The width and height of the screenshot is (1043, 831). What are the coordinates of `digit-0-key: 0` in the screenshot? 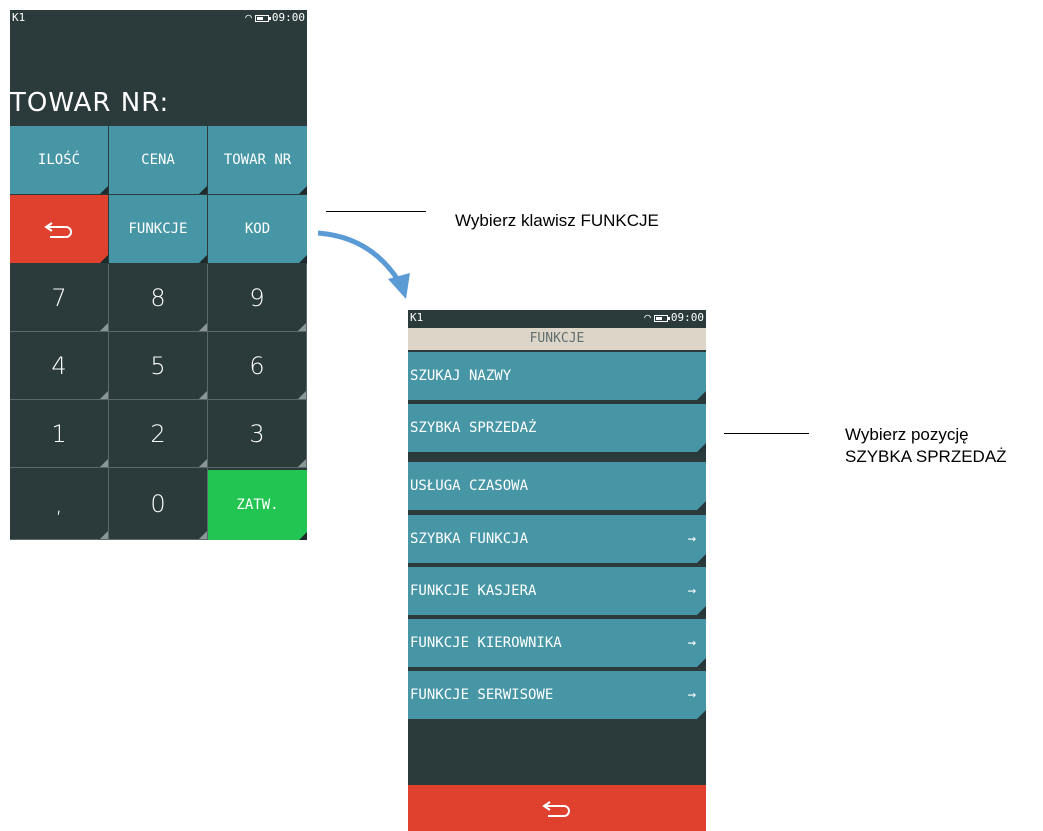 It's located at (158, 504).